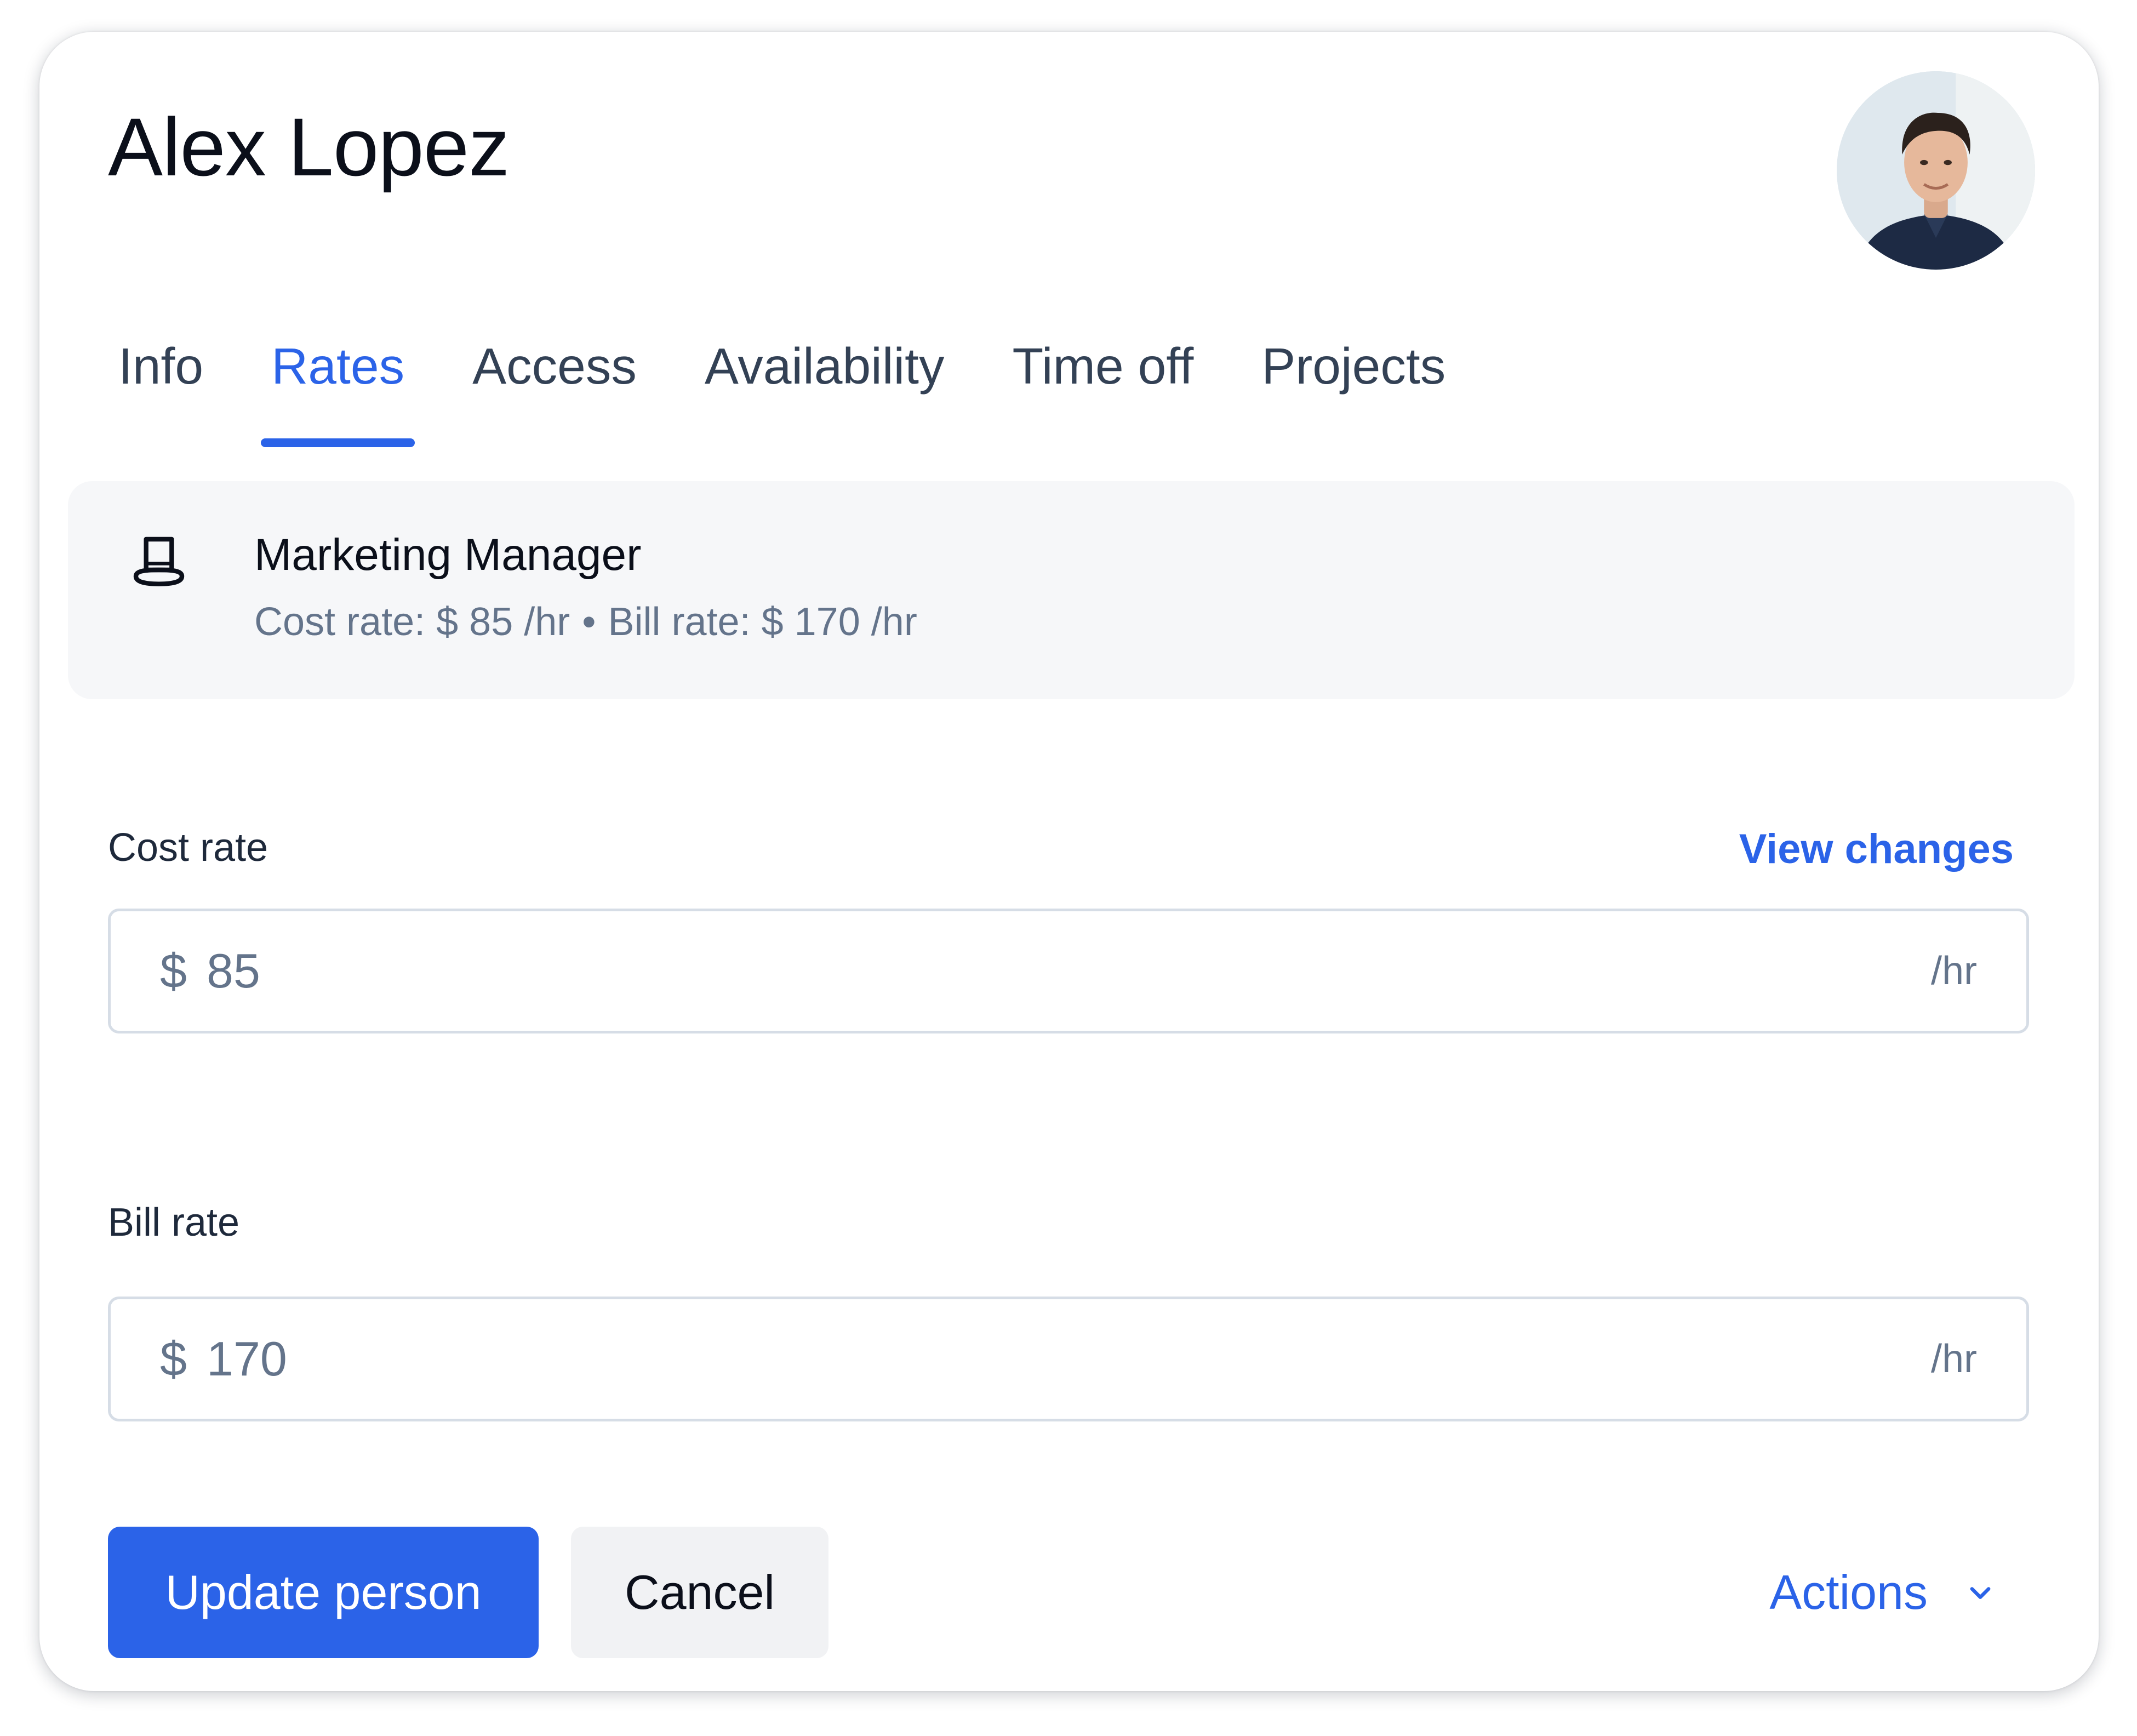 Image resolution: width=2137 pixels, height=1736 pixels. Describe the element at coordinates (338, 443) in the screenshot. I see `active-tab-indicator` at that location.